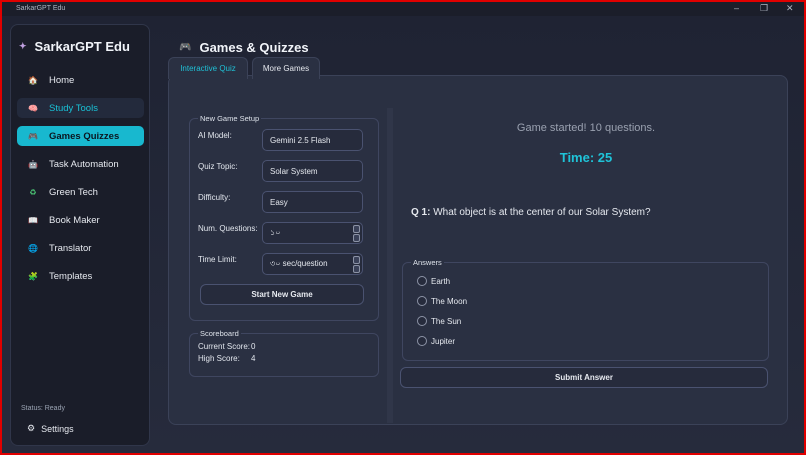 The width and height of the screenshot is (806, 455). What do you see at coordinates (254, 47) in the screenshot?
I see `page-title-text: Games & Quizzes` at bounding box center [254, 47].